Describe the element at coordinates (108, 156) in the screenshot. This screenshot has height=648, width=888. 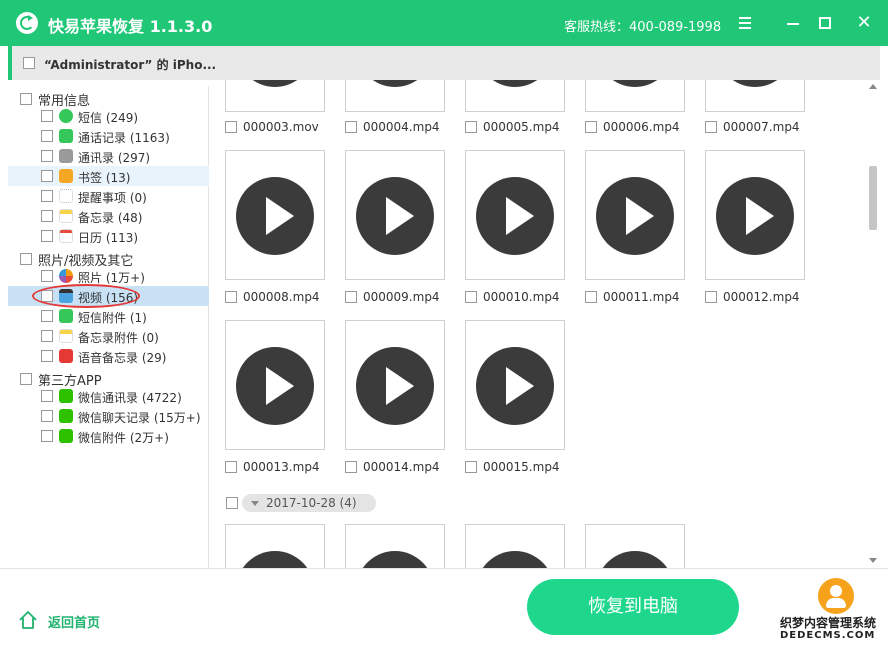
I see `sidebar-item-contacts: 通讯录 (297)` at that location.